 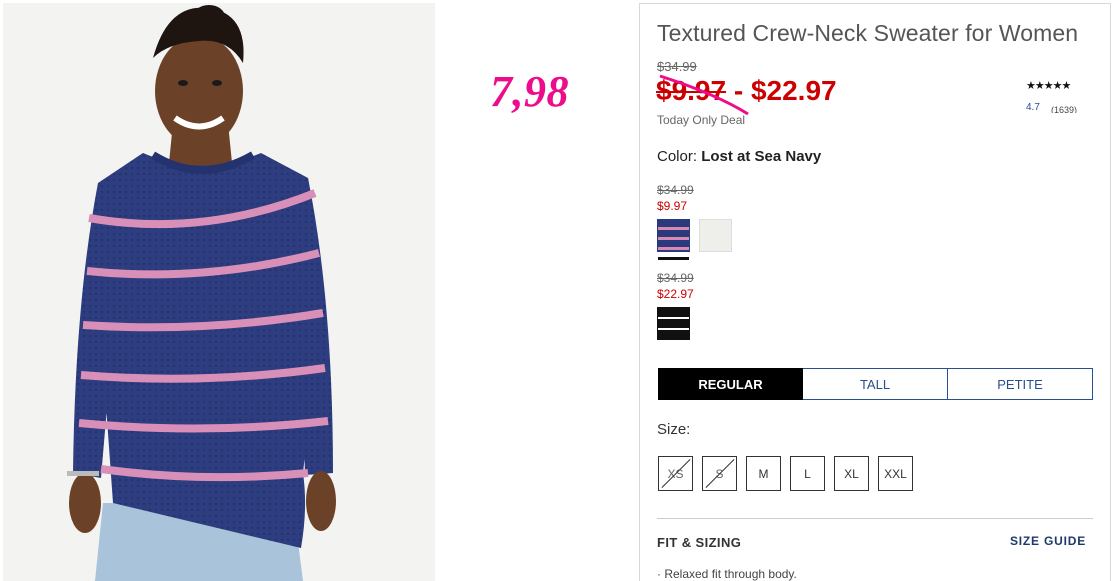 I want to click on size-guide-link: SIZE GUIDE, so click(x=1048, y=541).